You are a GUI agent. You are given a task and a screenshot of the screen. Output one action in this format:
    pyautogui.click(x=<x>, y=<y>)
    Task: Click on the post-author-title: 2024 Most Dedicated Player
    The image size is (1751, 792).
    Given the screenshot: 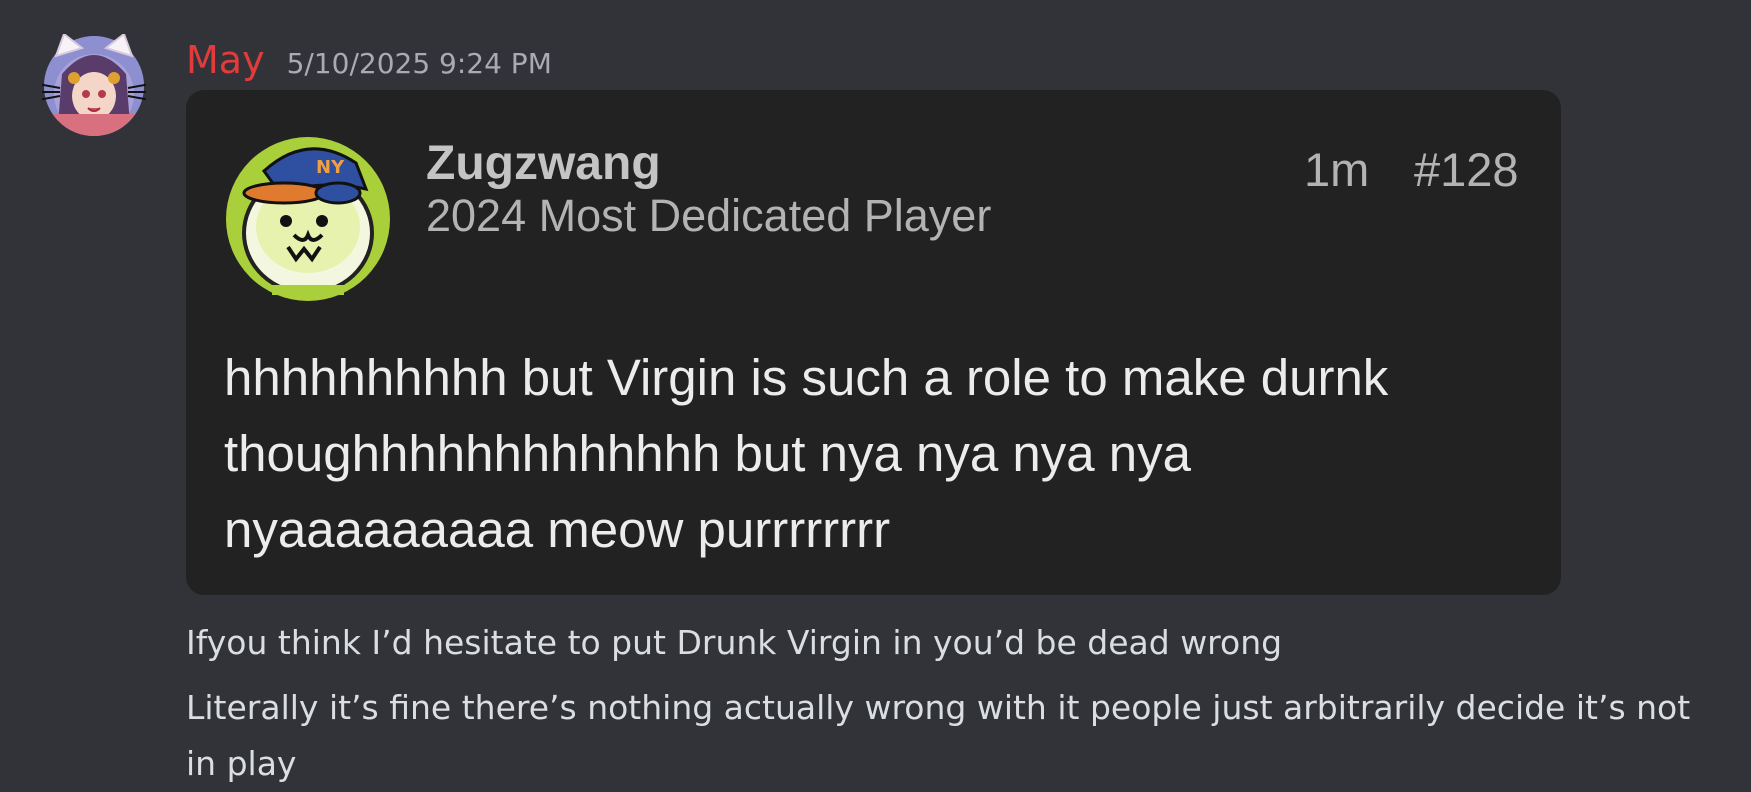 What is the action you would take?
    pyautogui.click(x=709, y=215)
    